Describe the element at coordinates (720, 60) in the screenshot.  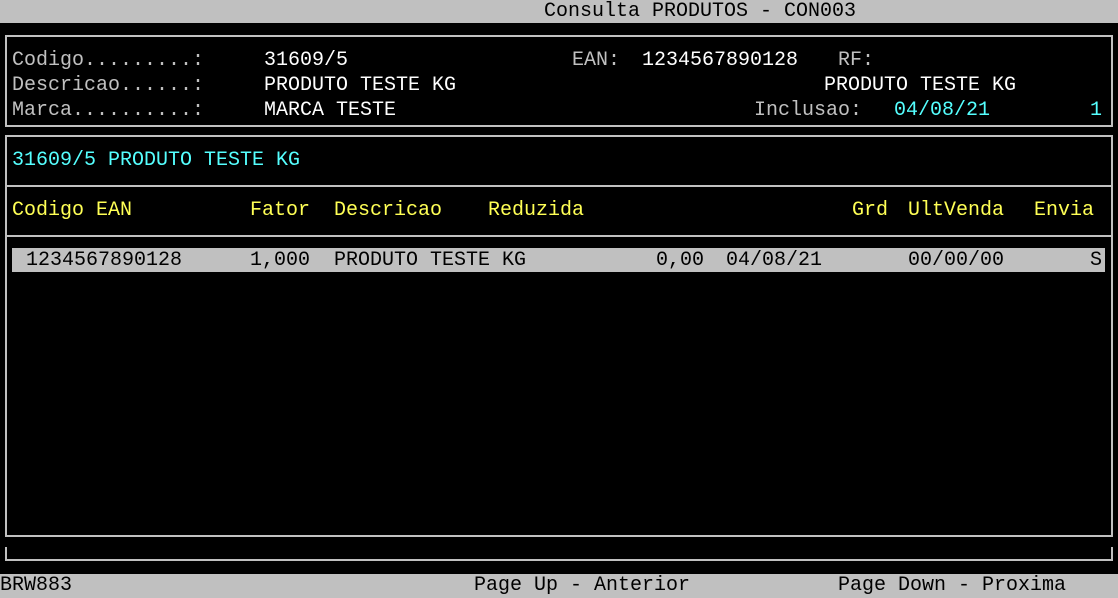
I see `ean-value: 1234567890128` at that location.